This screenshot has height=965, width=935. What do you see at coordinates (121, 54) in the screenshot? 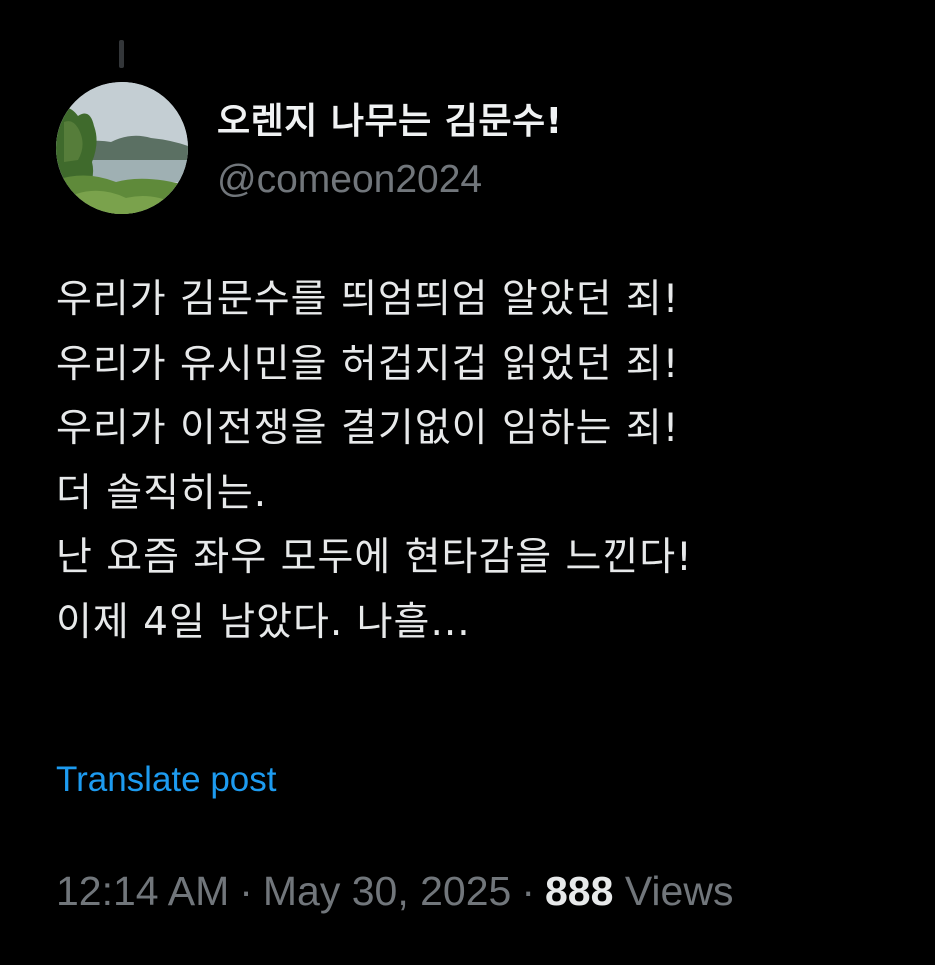
I see `thread-connector-line` at bounding box center [121, 54].